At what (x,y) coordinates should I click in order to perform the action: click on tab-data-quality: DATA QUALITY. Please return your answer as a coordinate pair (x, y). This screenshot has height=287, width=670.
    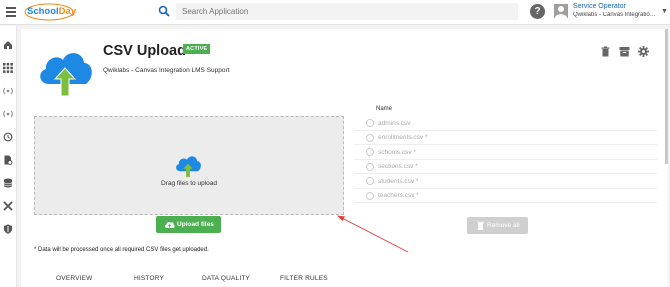
    Looking at the image, I should click on (226, 278).